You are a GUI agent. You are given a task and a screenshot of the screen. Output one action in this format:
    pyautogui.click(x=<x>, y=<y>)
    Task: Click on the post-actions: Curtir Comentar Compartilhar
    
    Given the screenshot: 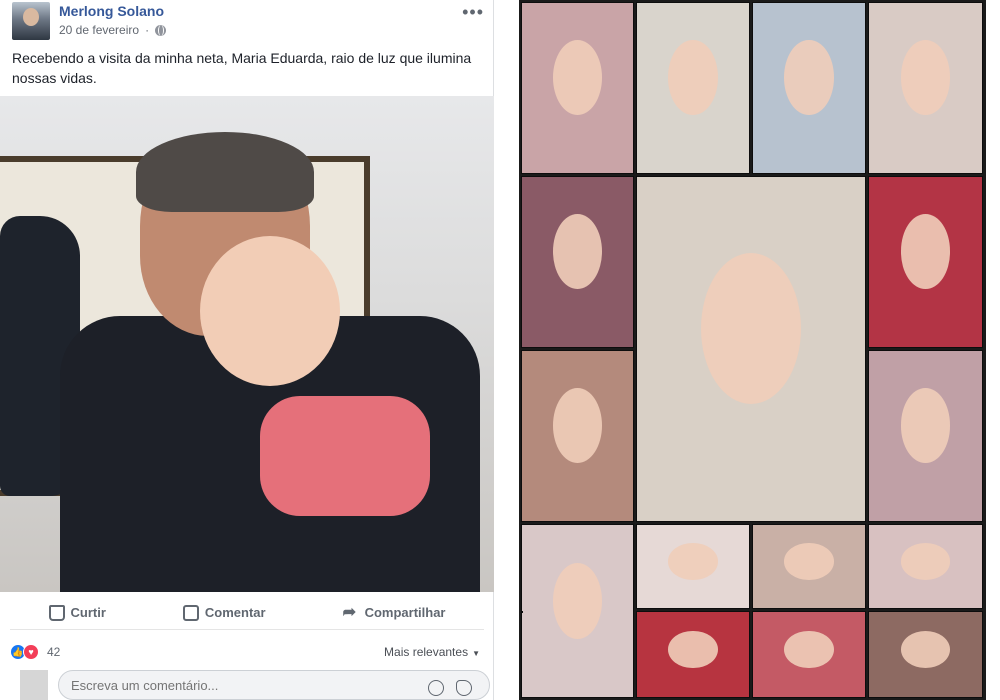 What is the action you would take?
    pyautogui.click(x=247, y=613)
    